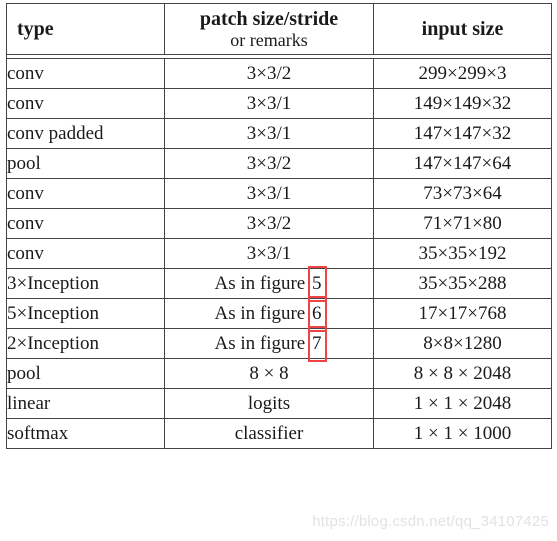 Image resolution: width=557 pixels, height=541 pixels. I want to click on table-row: conv 3×3/1 73×73×64, so click(279, 193).